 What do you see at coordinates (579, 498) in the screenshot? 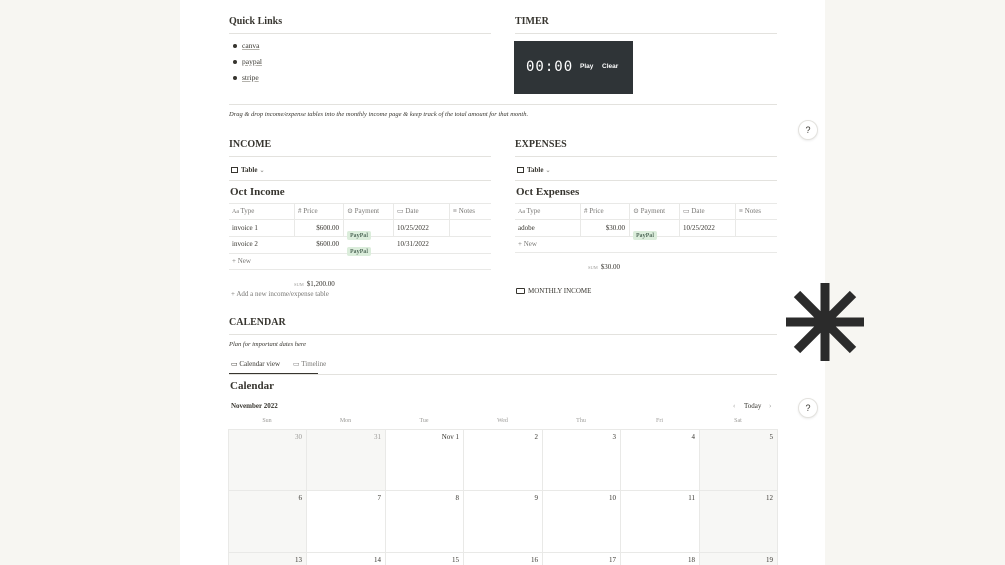
I see `calendar-day: 10` at bounding box center [579, 498].